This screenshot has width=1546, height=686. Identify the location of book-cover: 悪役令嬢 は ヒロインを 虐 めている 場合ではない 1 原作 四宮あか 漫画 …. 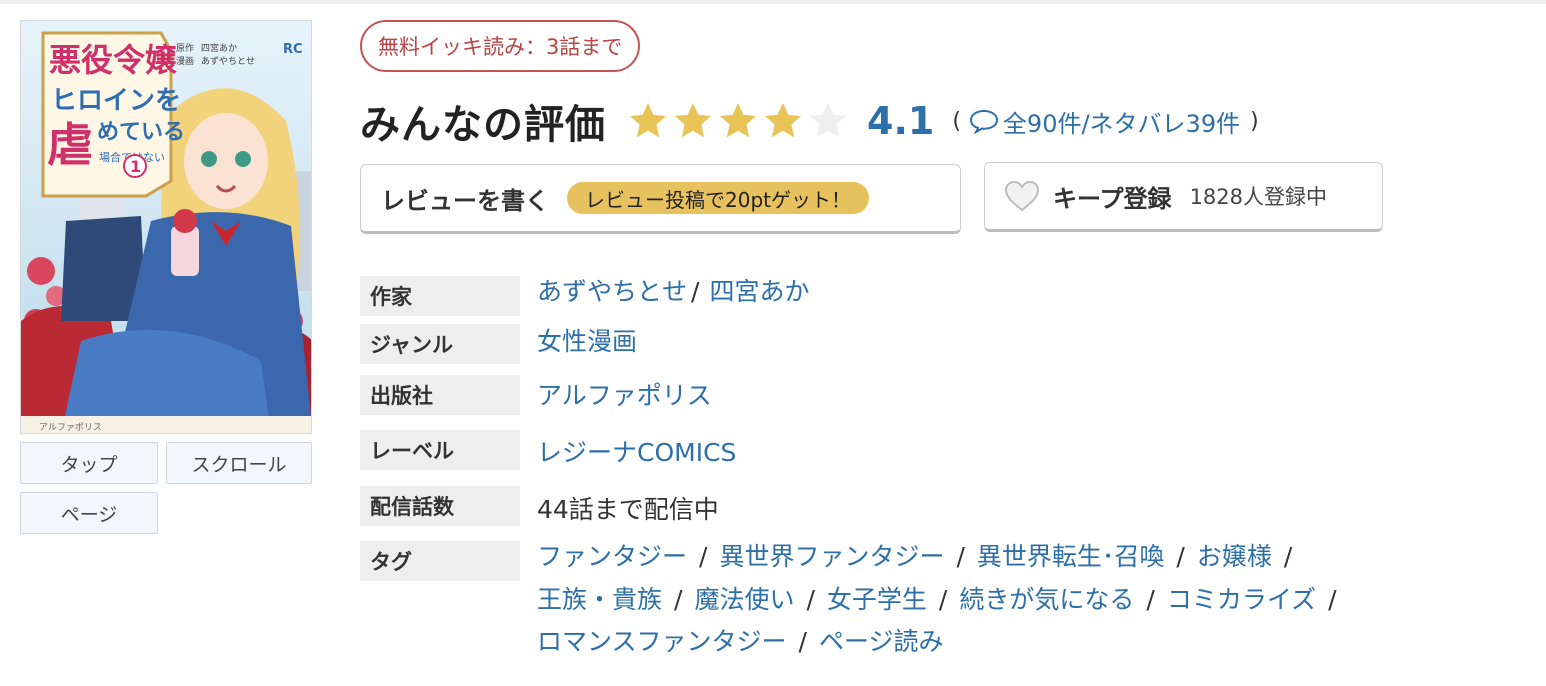
(166, 227).